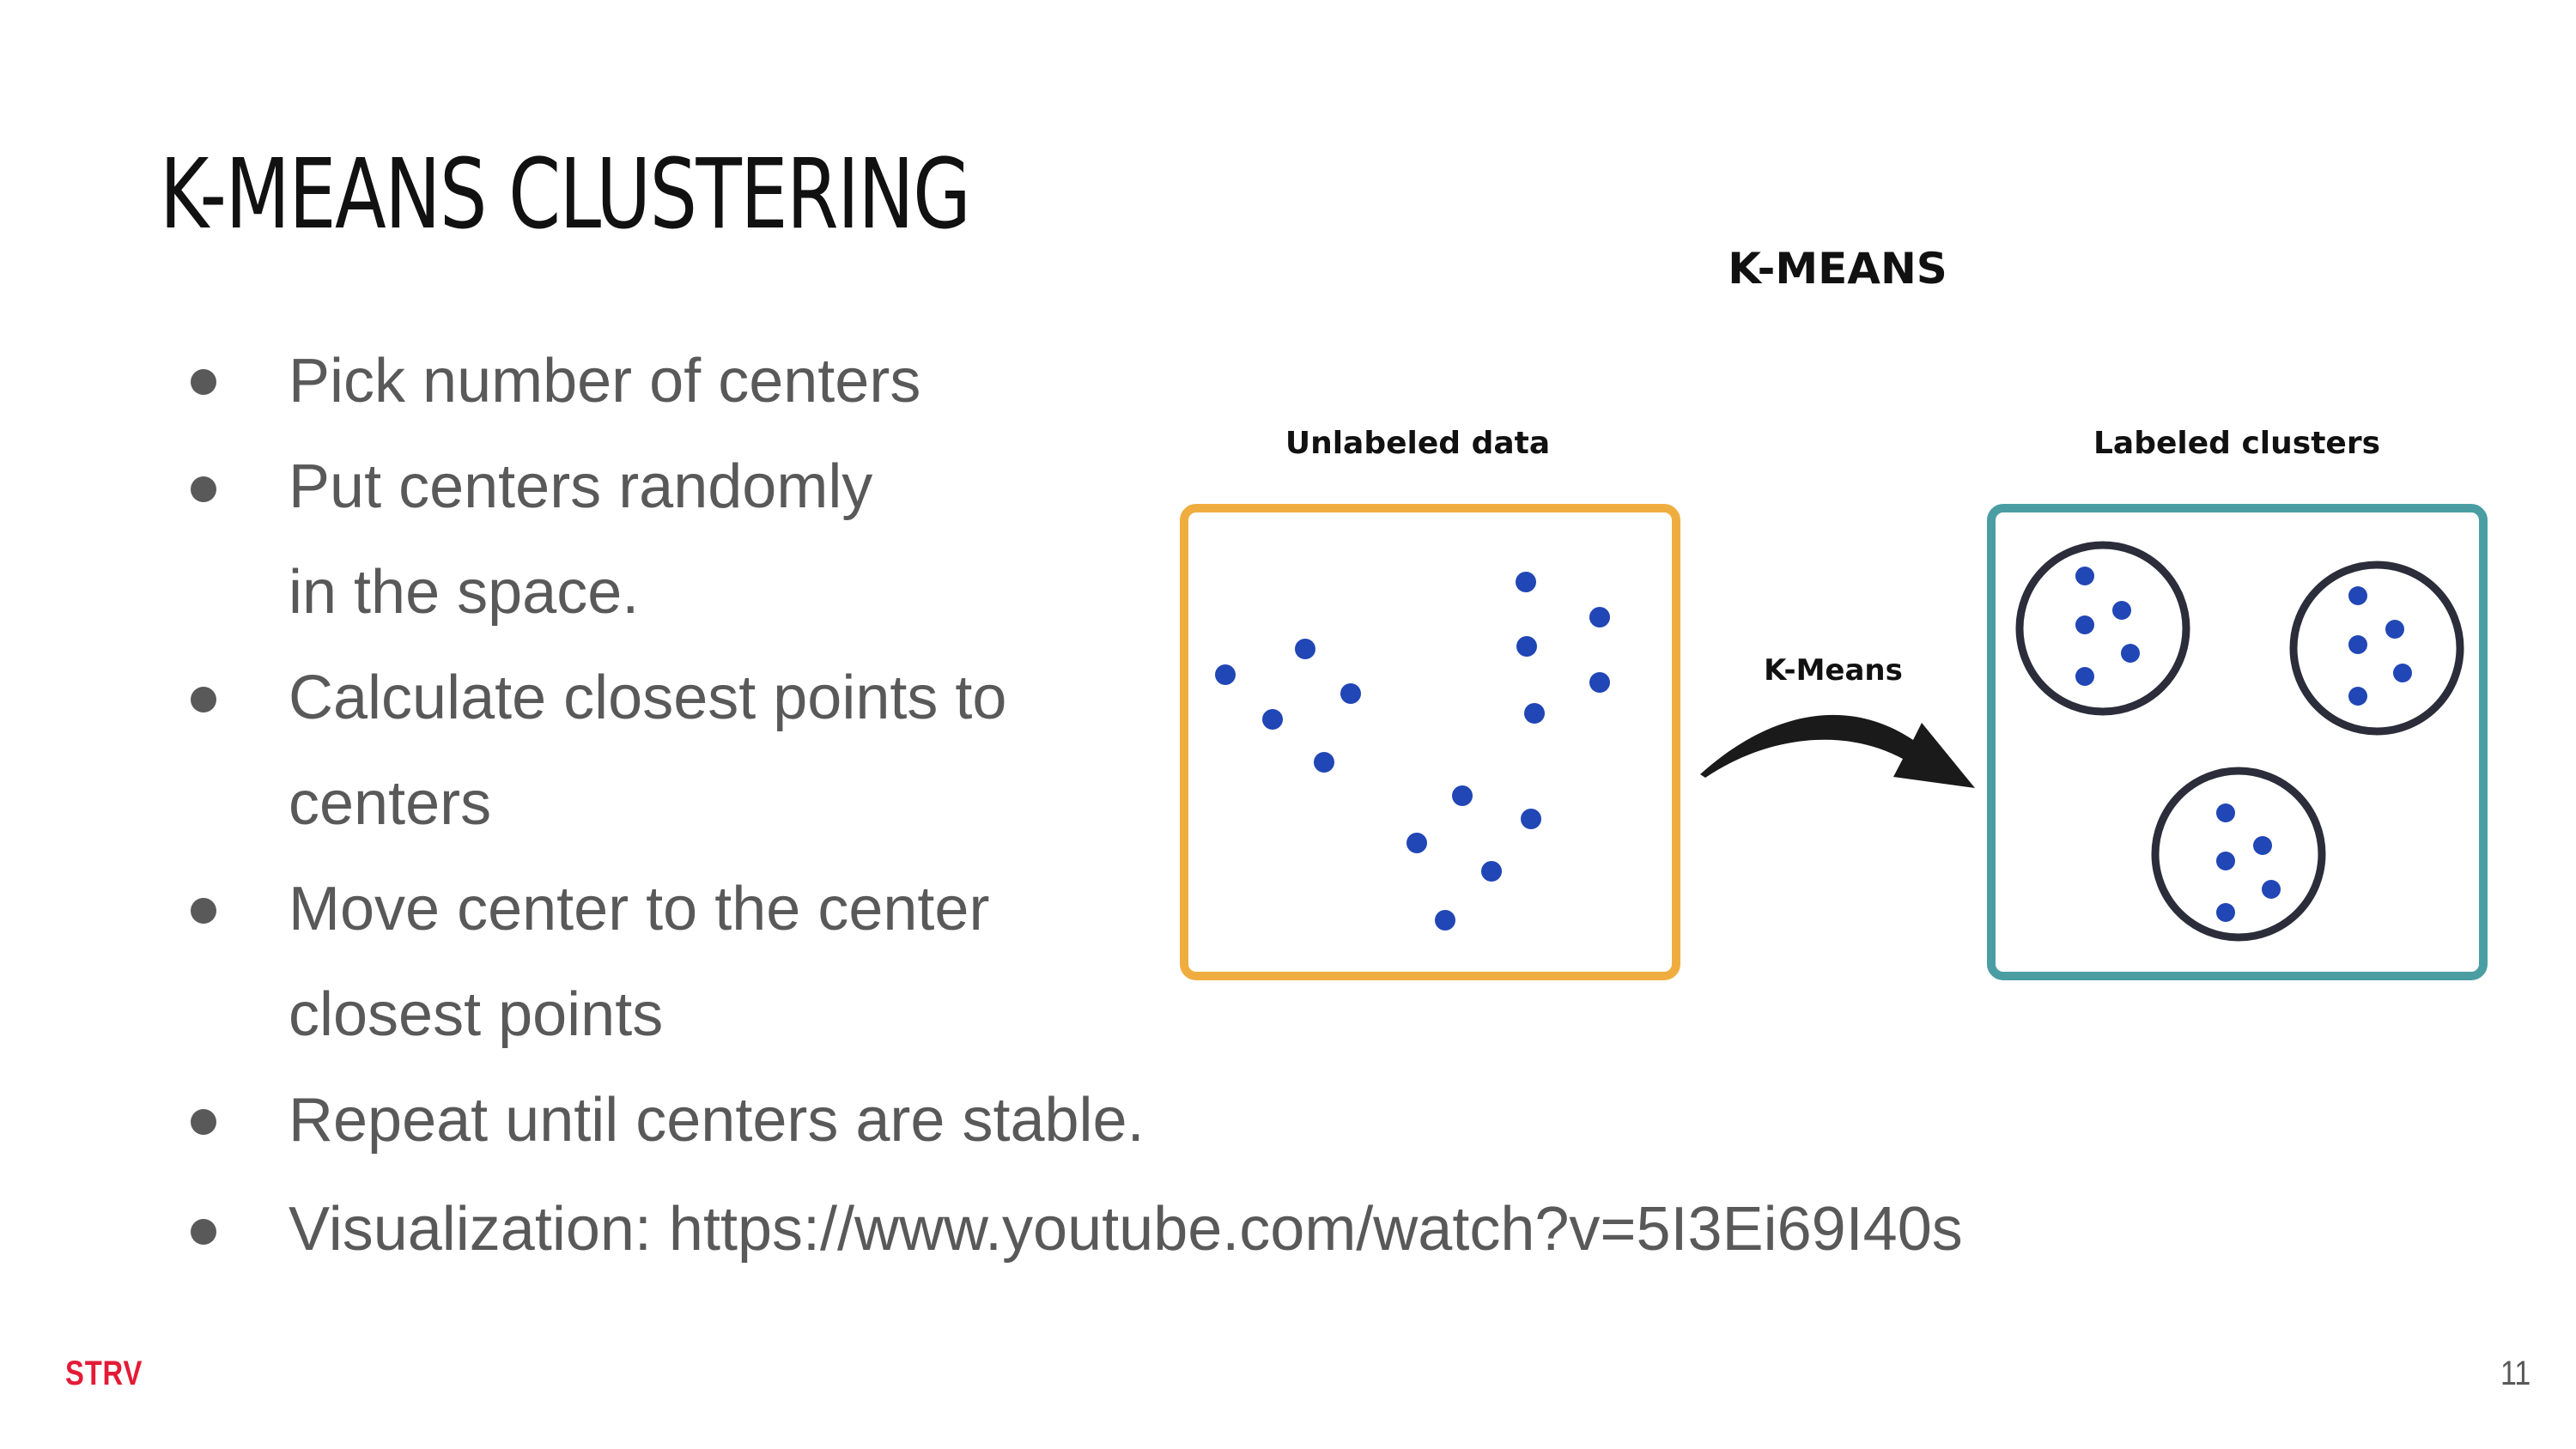  Describe the element at coordinates (648, 698) in the screenshot. I see `bullet-text: Calculate closest points to` at that location.